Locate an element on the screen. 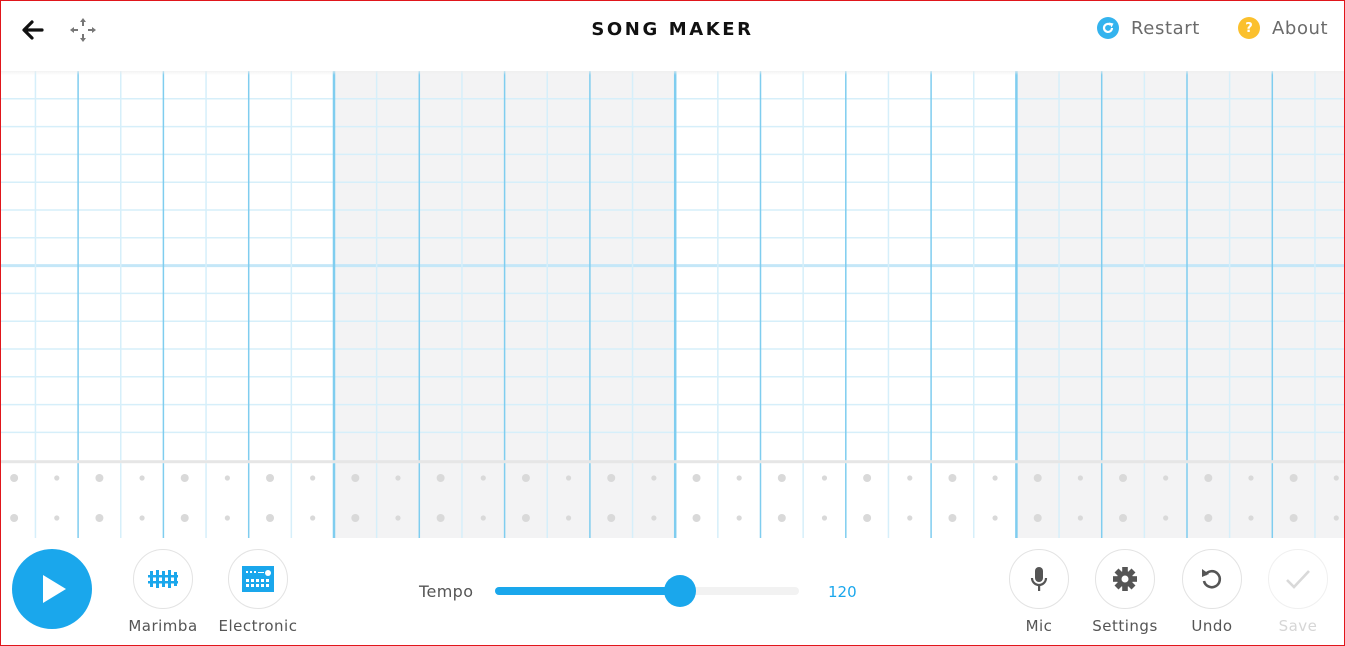 The width and height of the screenshot is (1345, 646). tempo-slider-thumb is located at coordinates (680, 591).